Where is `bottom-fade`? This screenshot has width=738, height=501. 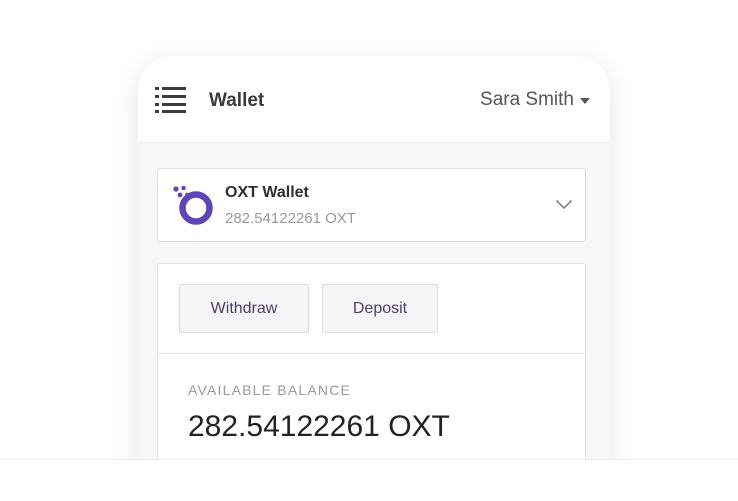
bottom-fade is located at coordinates (369, 480).